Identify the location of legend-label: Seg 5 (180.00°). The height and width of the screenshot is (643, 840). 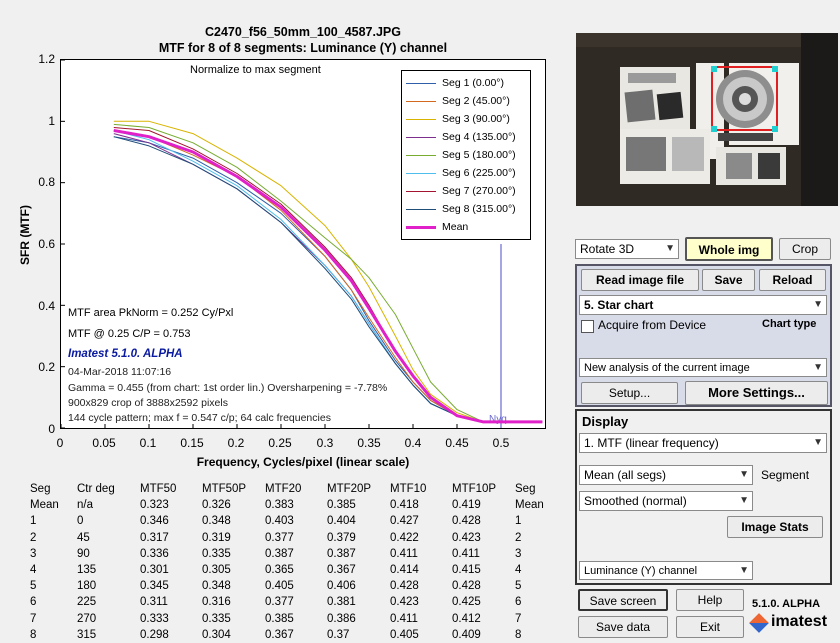
(479, 155).